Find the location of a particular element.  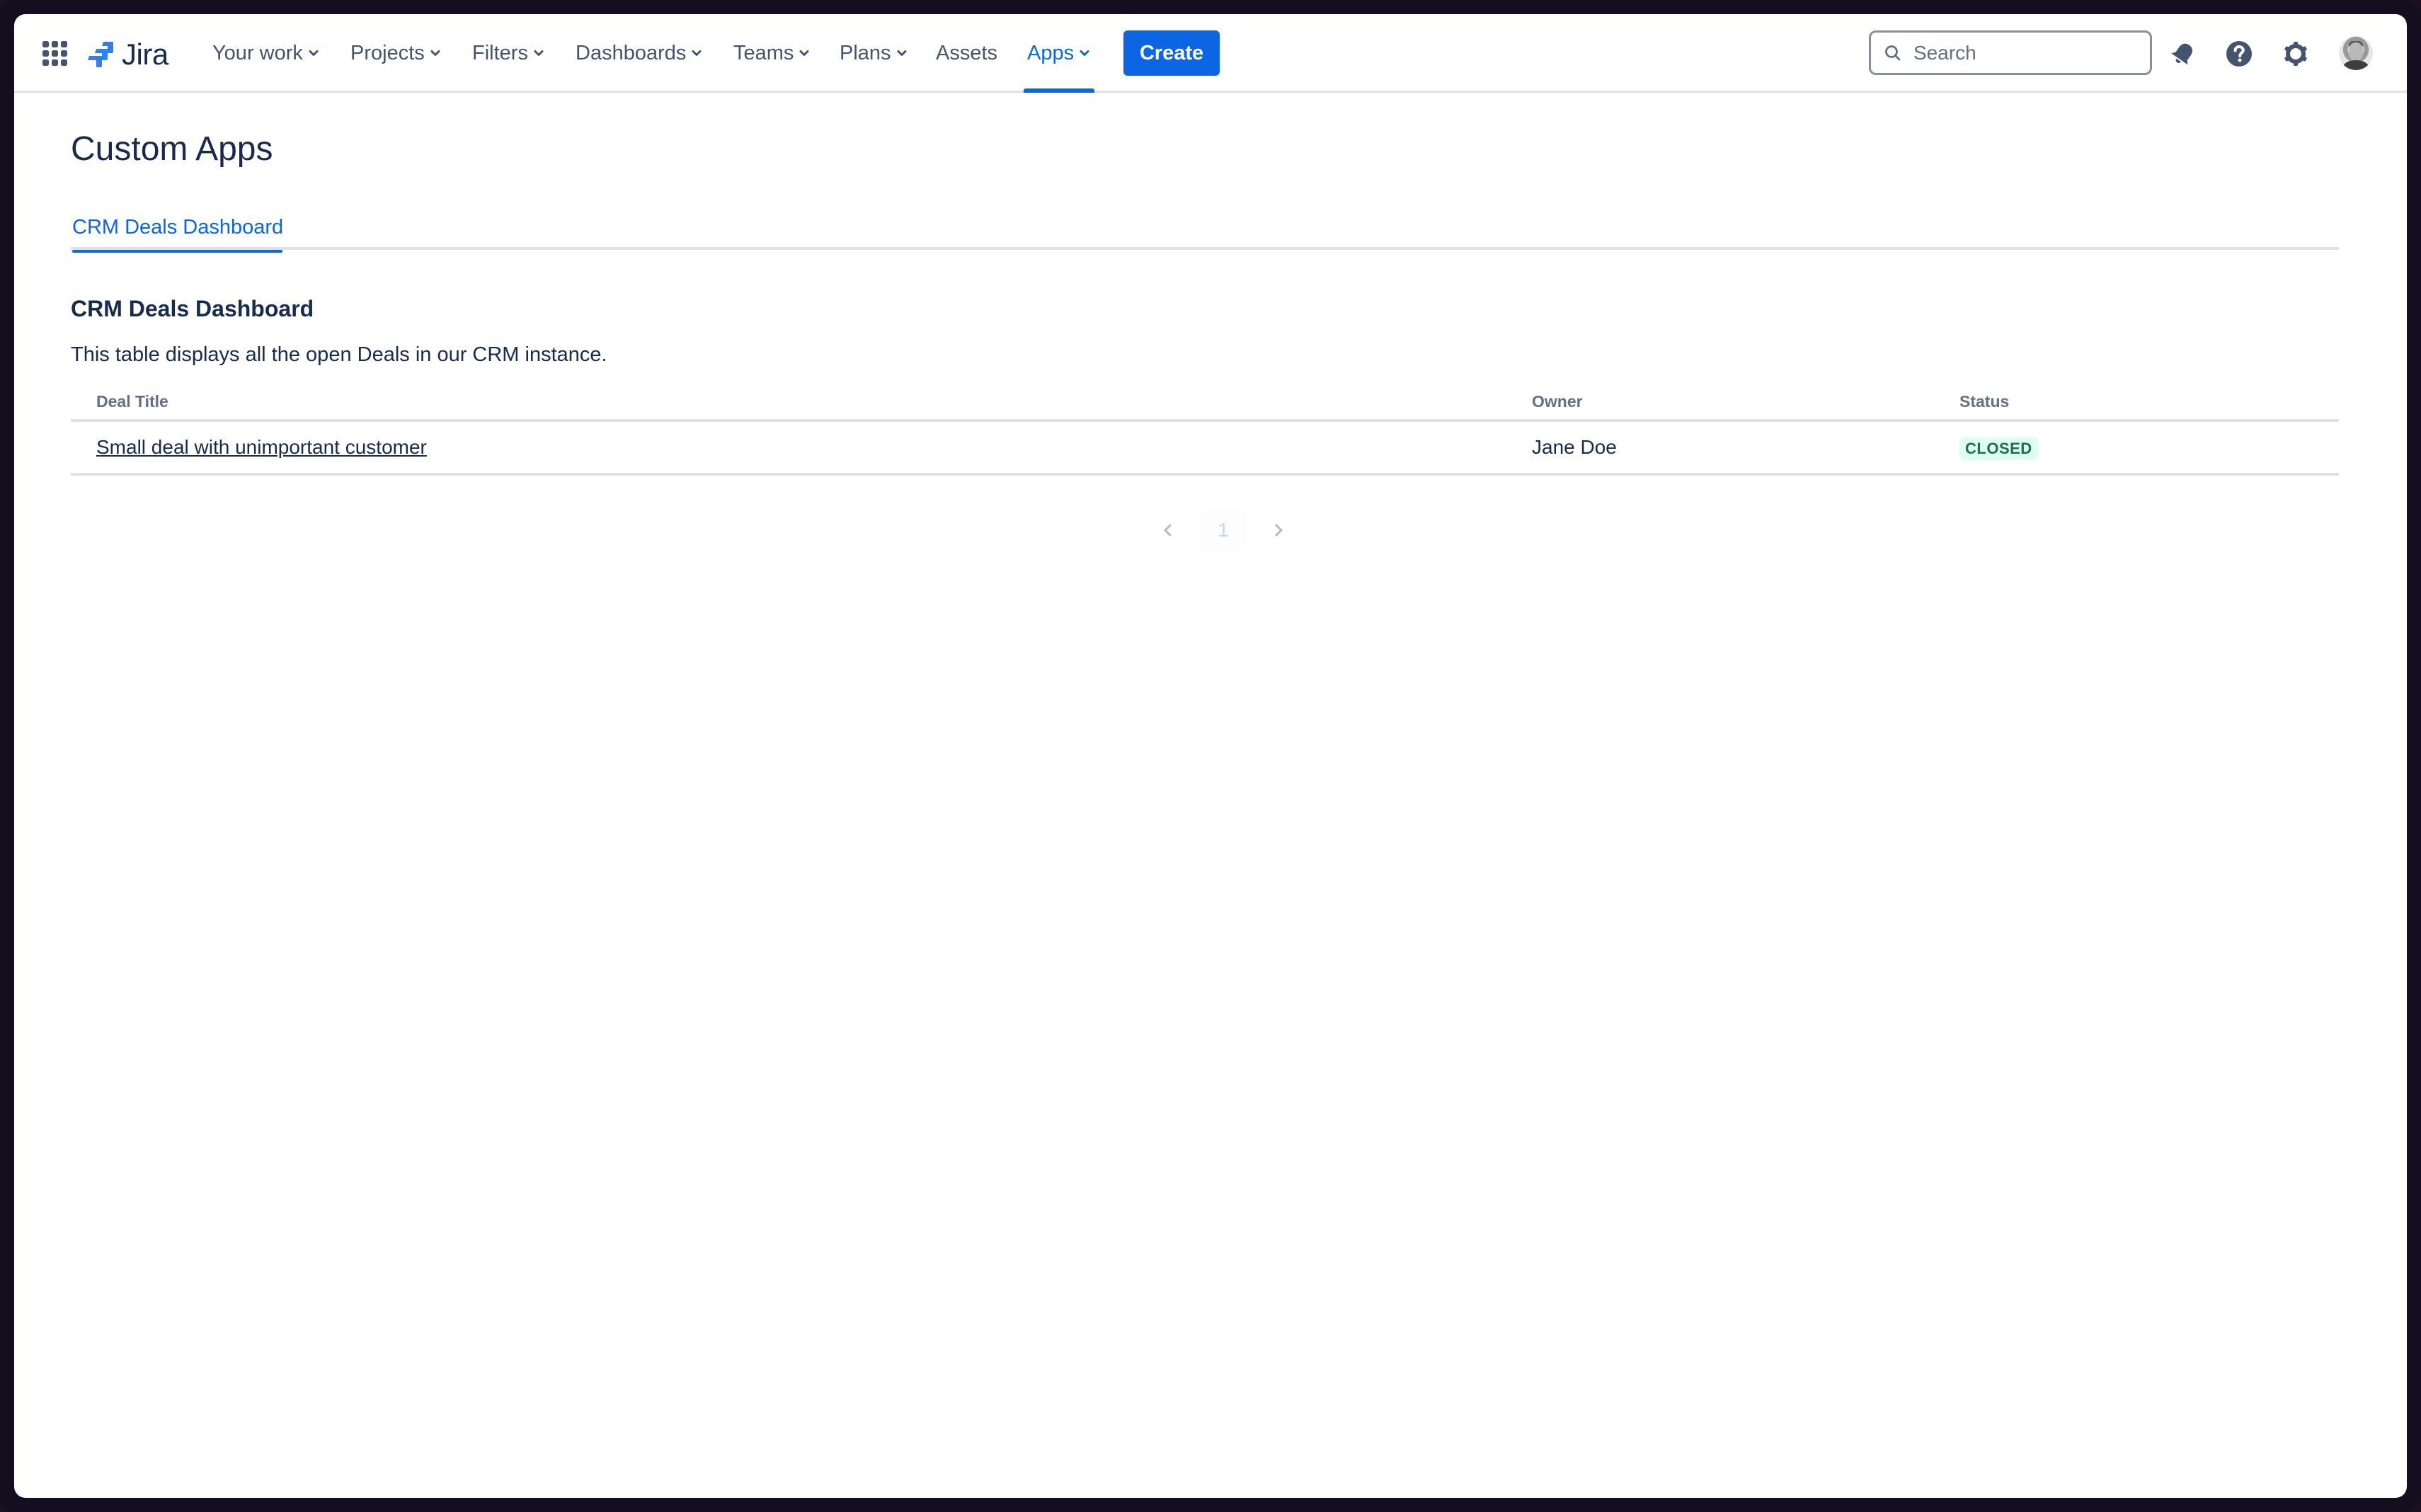

nav-apps-active-indicator is located at coordinates (1059, 90).